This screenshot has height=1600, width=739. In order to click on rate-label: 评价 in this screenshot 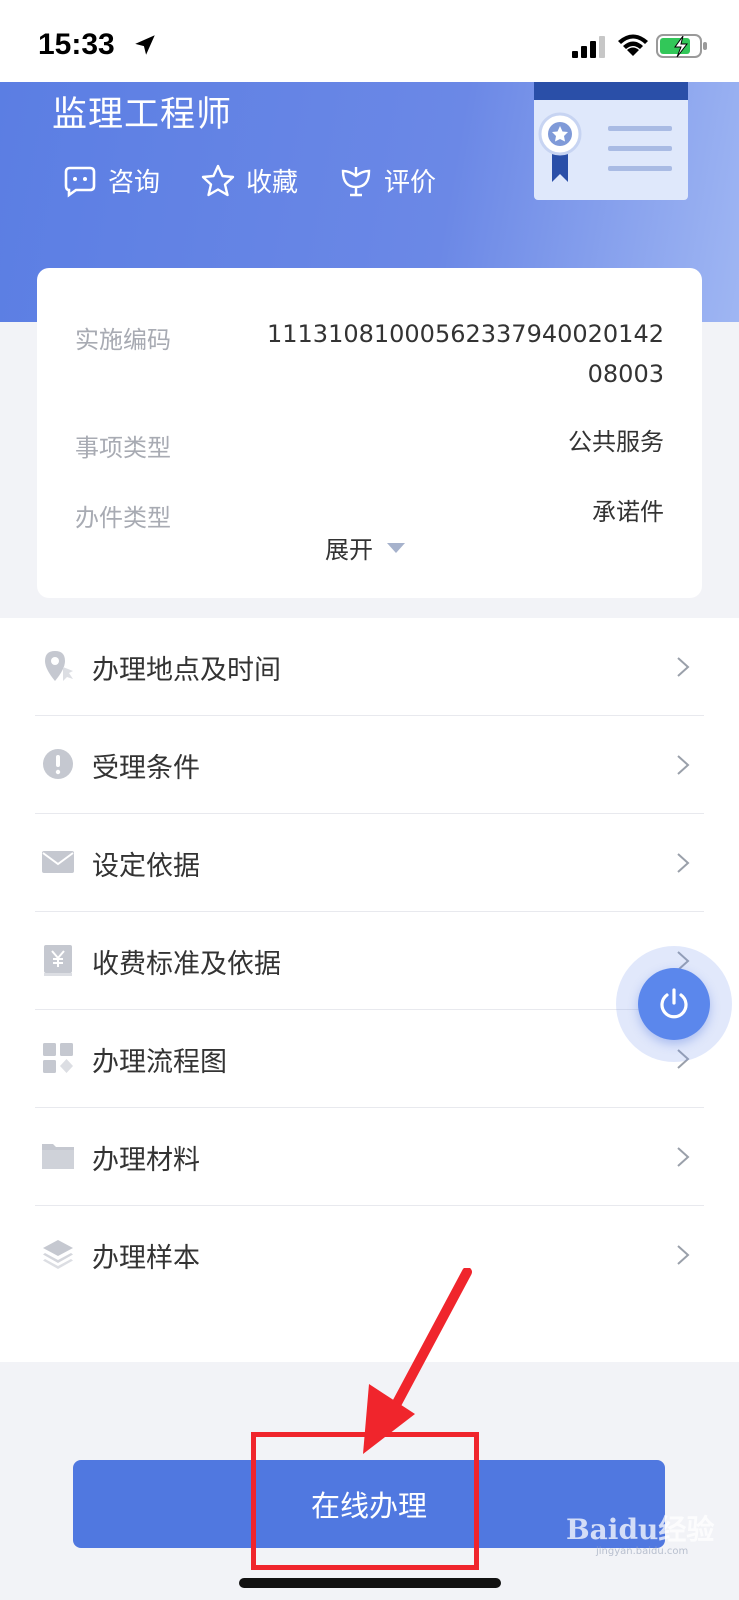, I will do `click(410, 183)`.